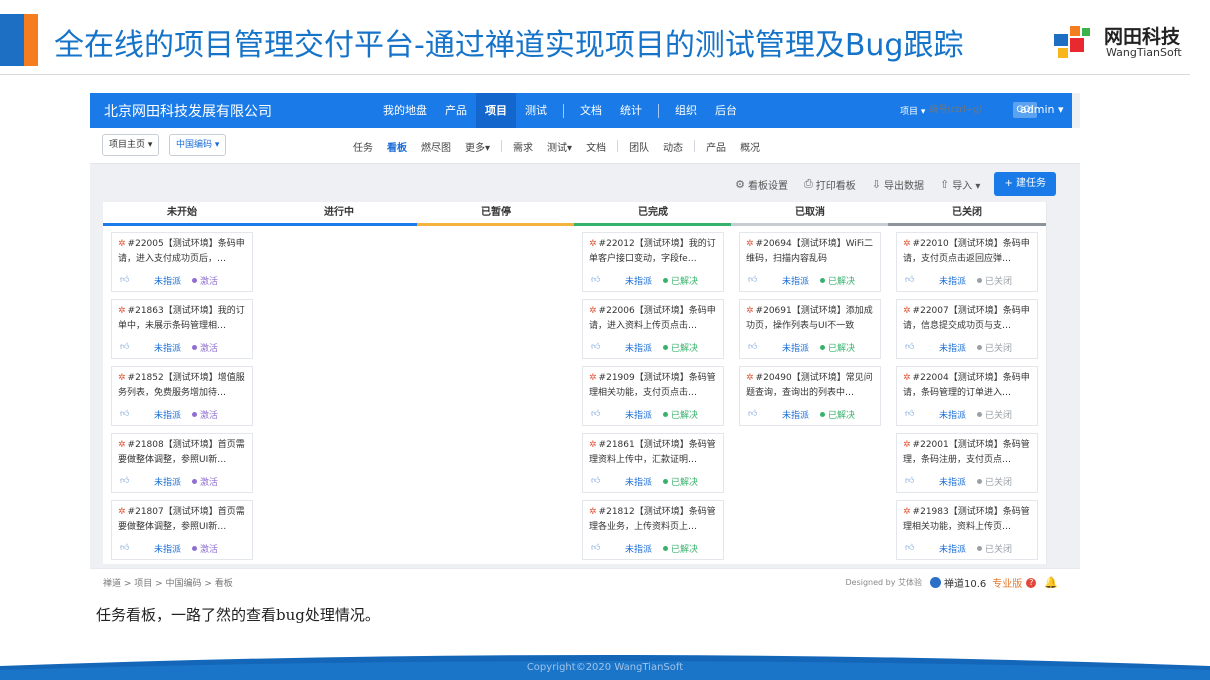  I want to click on subnav-item: 概况, so click(750, 146).